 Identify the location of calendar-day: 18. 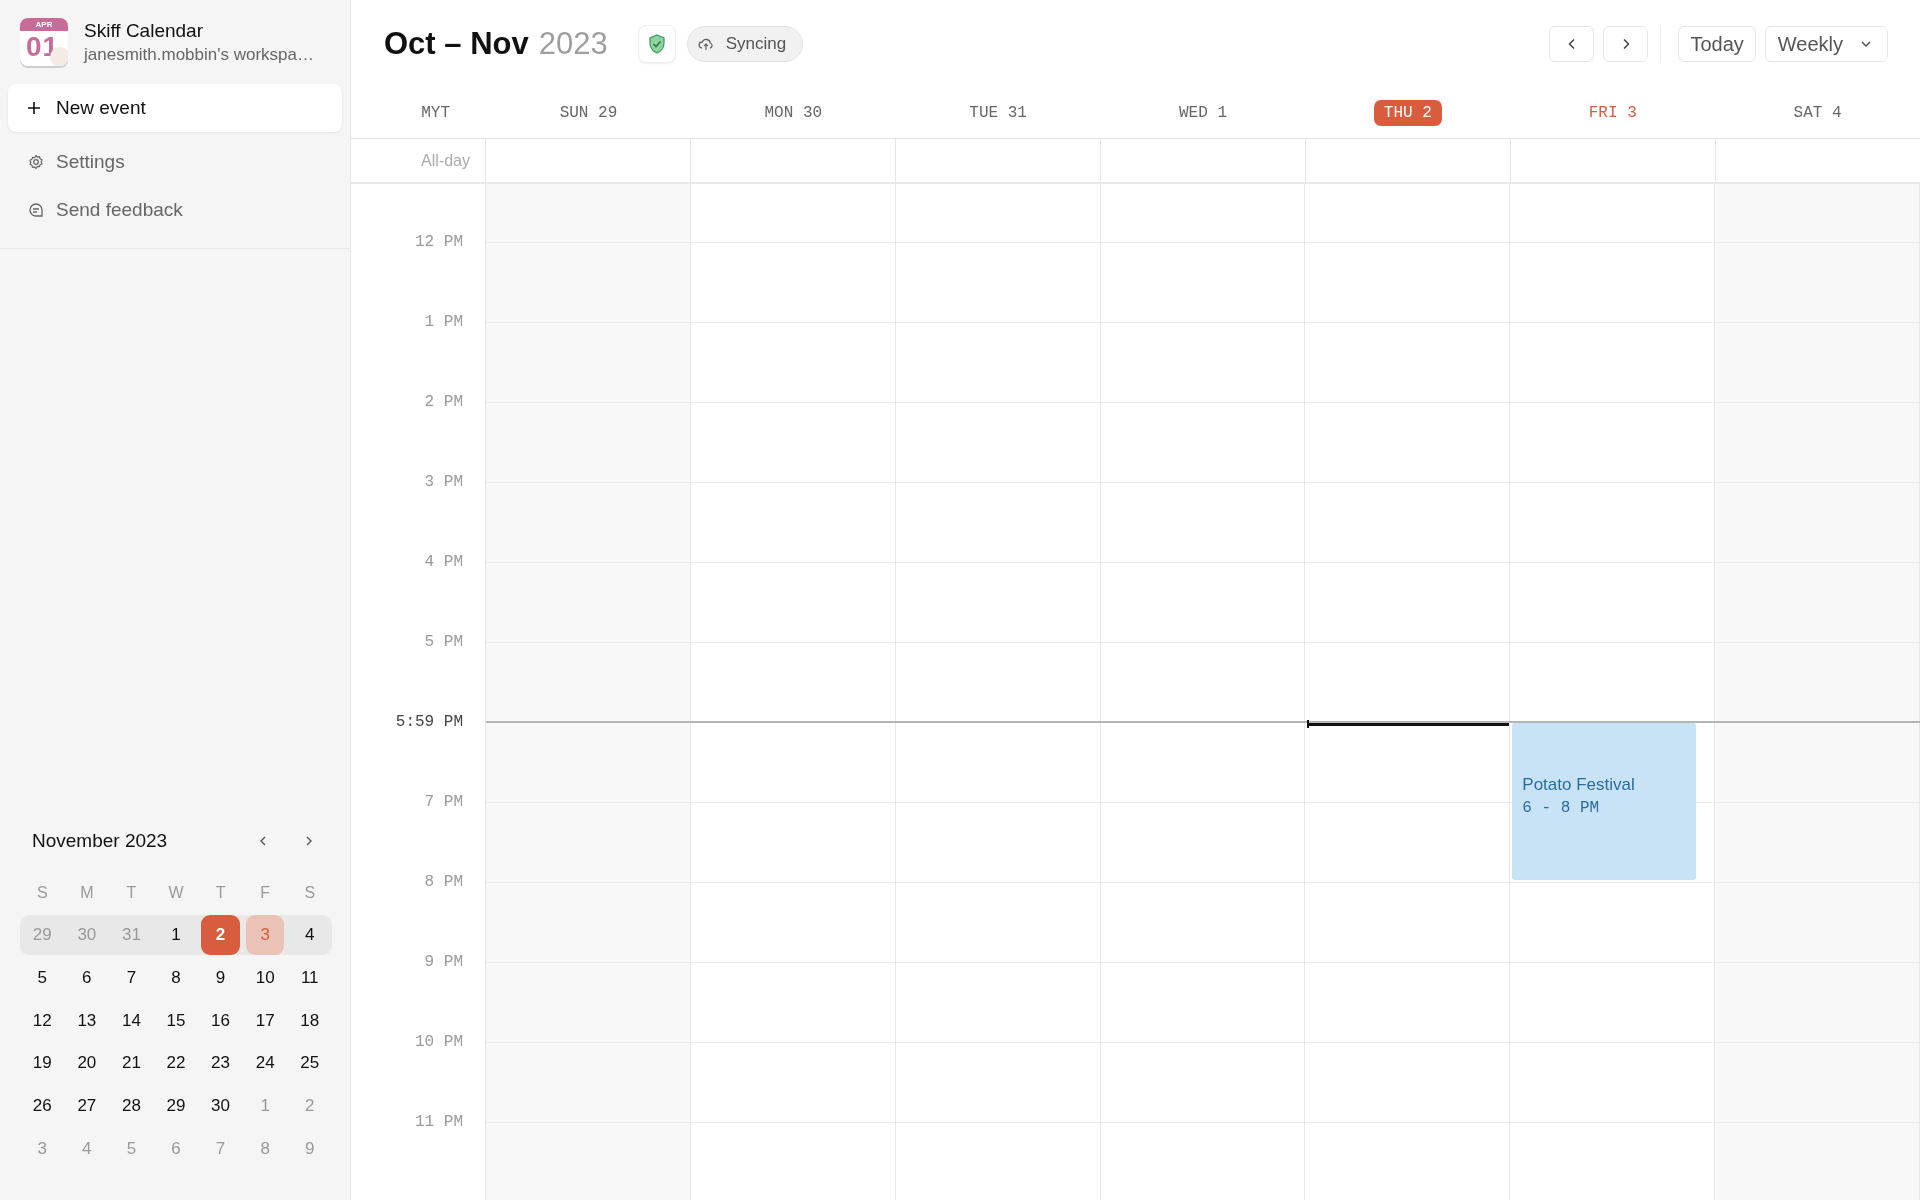
(309, 1020).